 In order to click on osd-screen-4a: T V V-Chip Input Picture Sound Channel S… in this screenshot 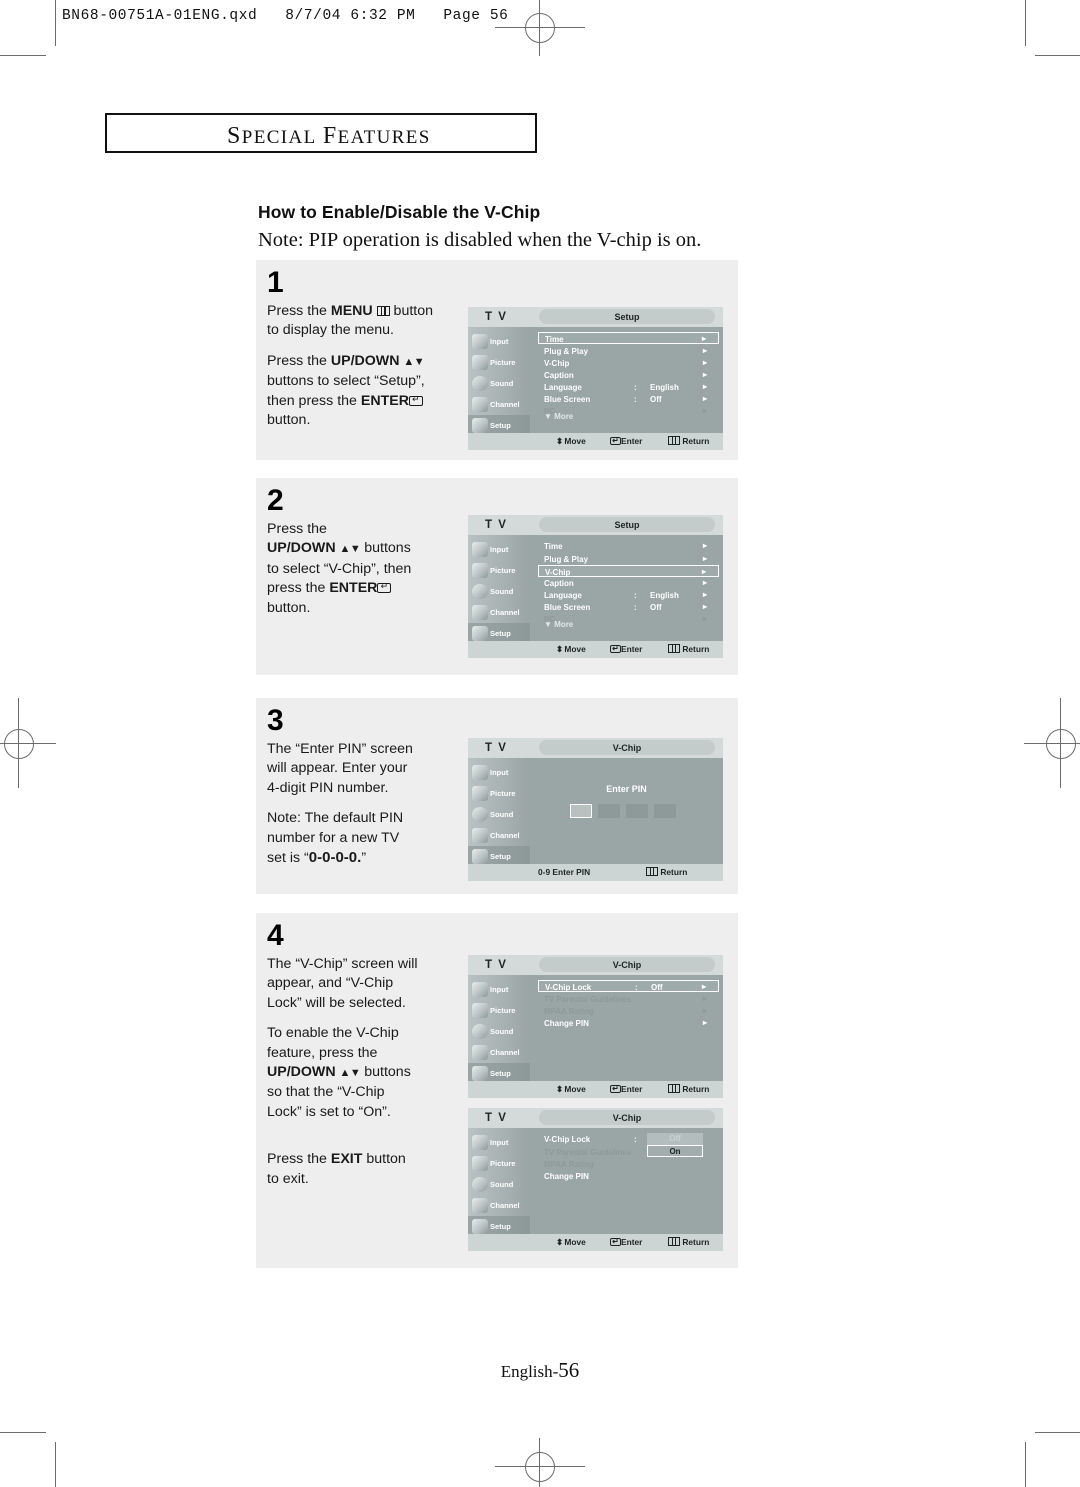, I will do `click(595, 1026)`.